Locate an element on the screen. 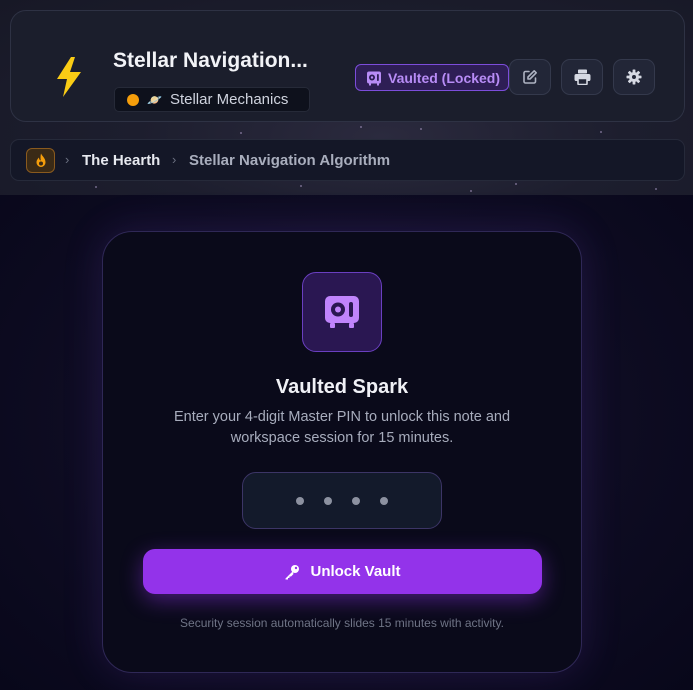  vault-status-label: Vaulted (Locked) is located at coordinates (444, 77).